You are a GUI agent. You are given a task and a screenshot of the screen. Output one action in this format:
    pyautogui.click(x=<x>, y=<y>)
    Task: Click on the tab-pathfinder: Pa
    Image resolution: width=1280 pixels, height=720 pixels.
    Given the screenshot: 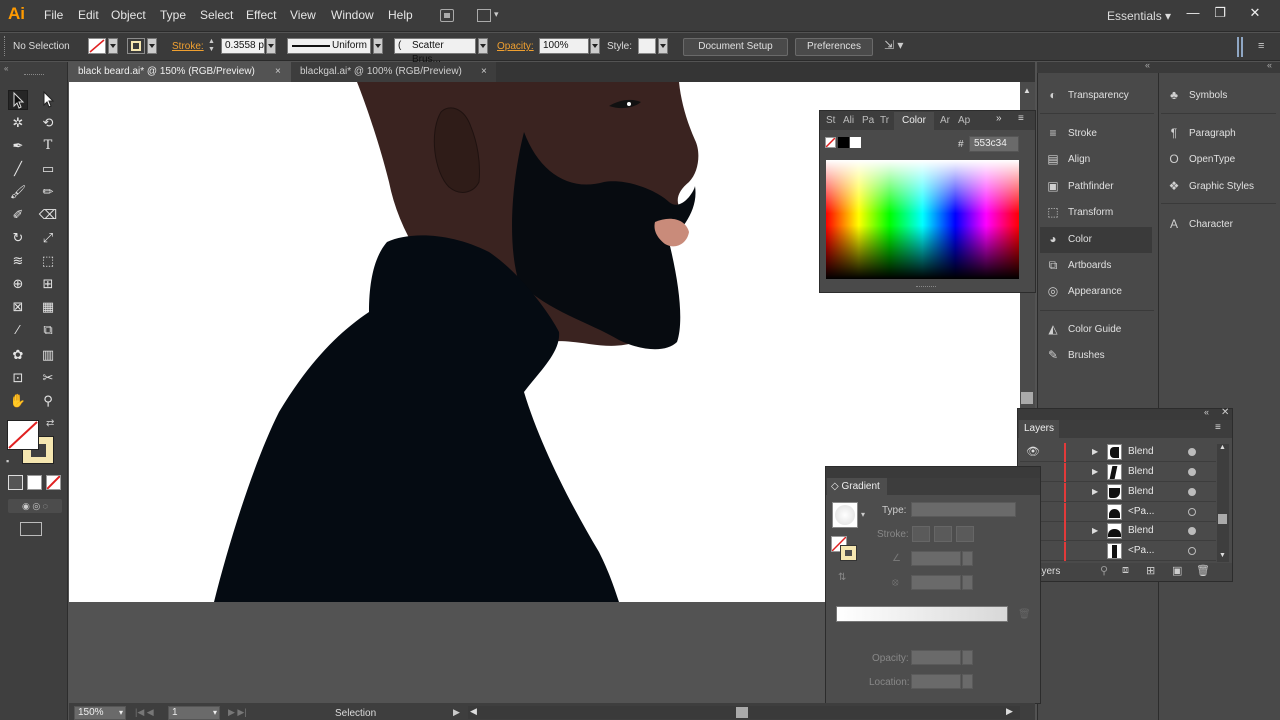 What is the action you would take?
    pyautogui.click(x=868, y=120)
    